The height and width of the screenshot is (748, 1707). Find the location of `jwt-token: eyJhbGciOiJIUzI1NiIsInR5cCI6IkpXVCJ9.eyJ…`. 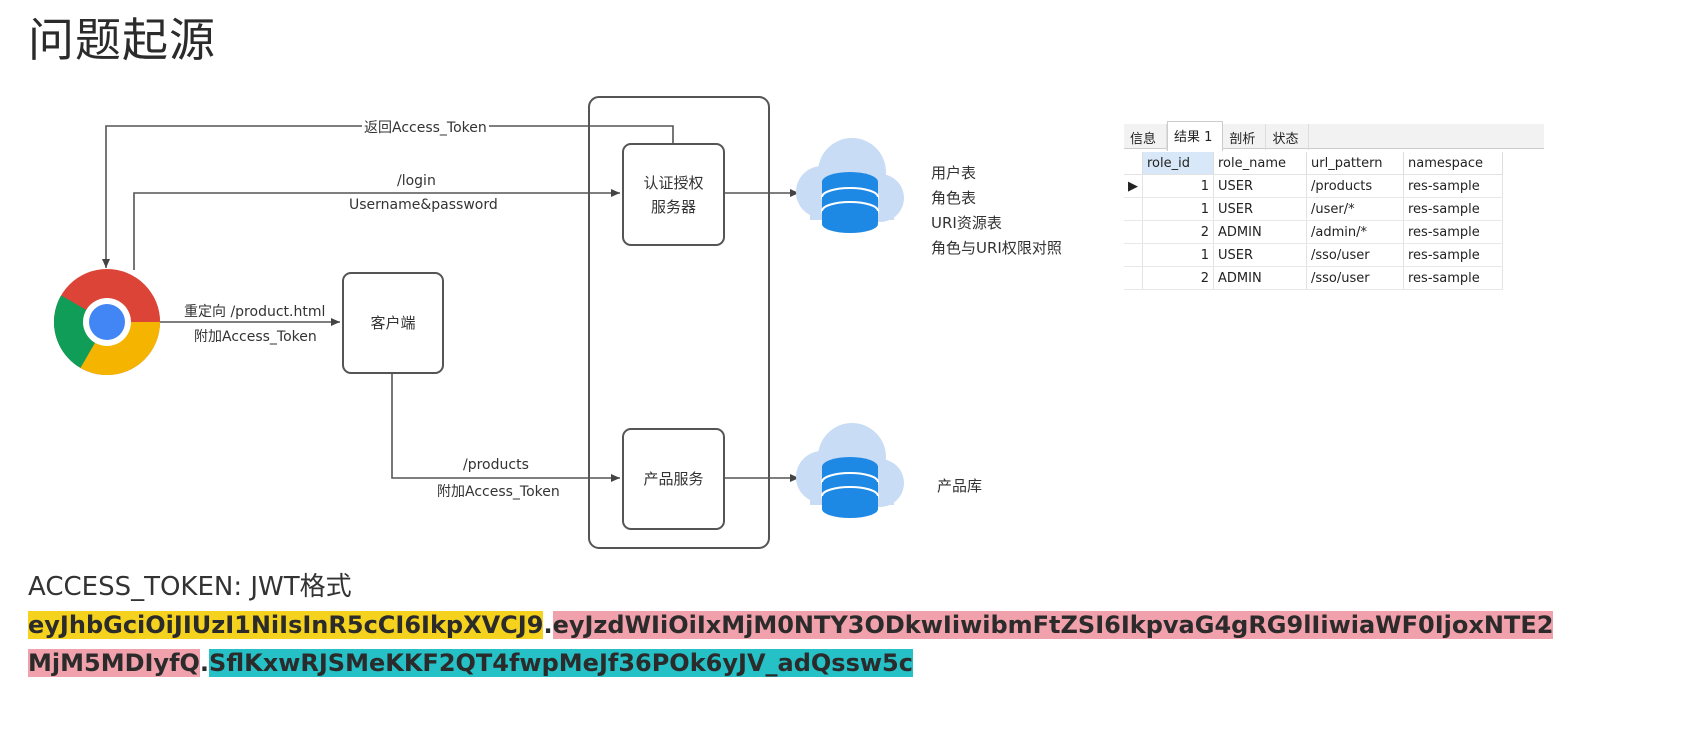

jwt-token: eyJhbGciOiJIUzI1NiIsInR5cCI6IkpXVCJ9.eyJ… is located at coordinates (793, 644).